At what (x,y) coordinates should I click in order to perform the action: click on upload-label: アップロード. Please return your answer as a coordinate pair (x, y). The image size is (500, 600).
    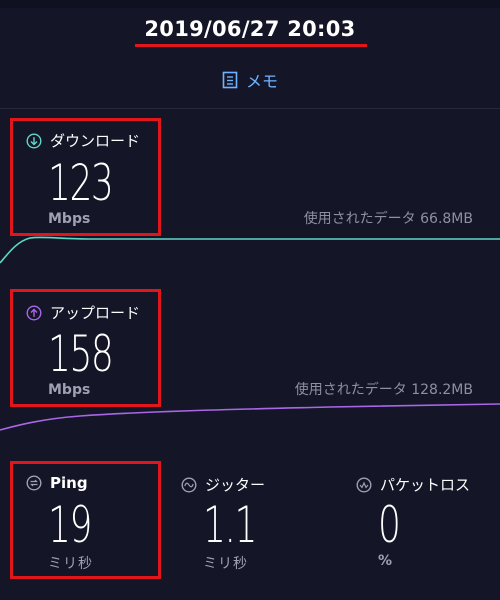
    Looking at the image, I should click on (95, 313).